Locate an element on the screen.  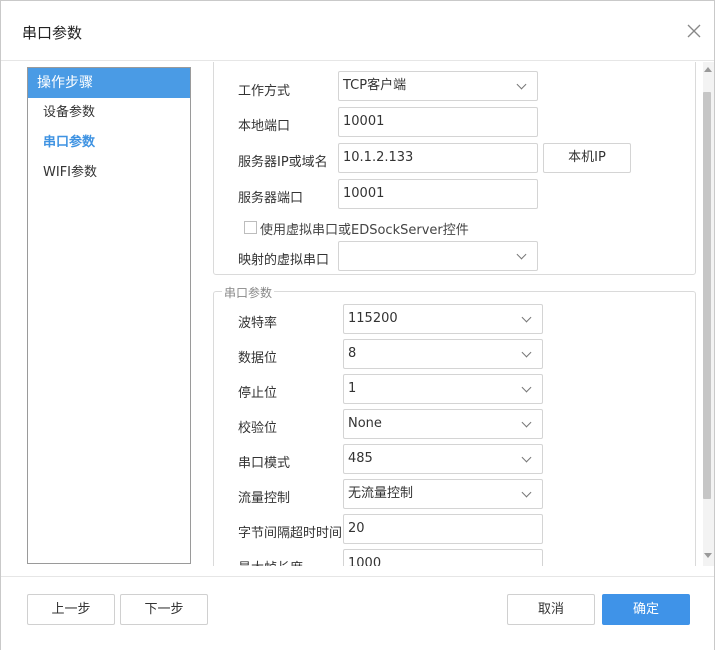
parity-row: 校验位 None is located at coordinates (454, 425).